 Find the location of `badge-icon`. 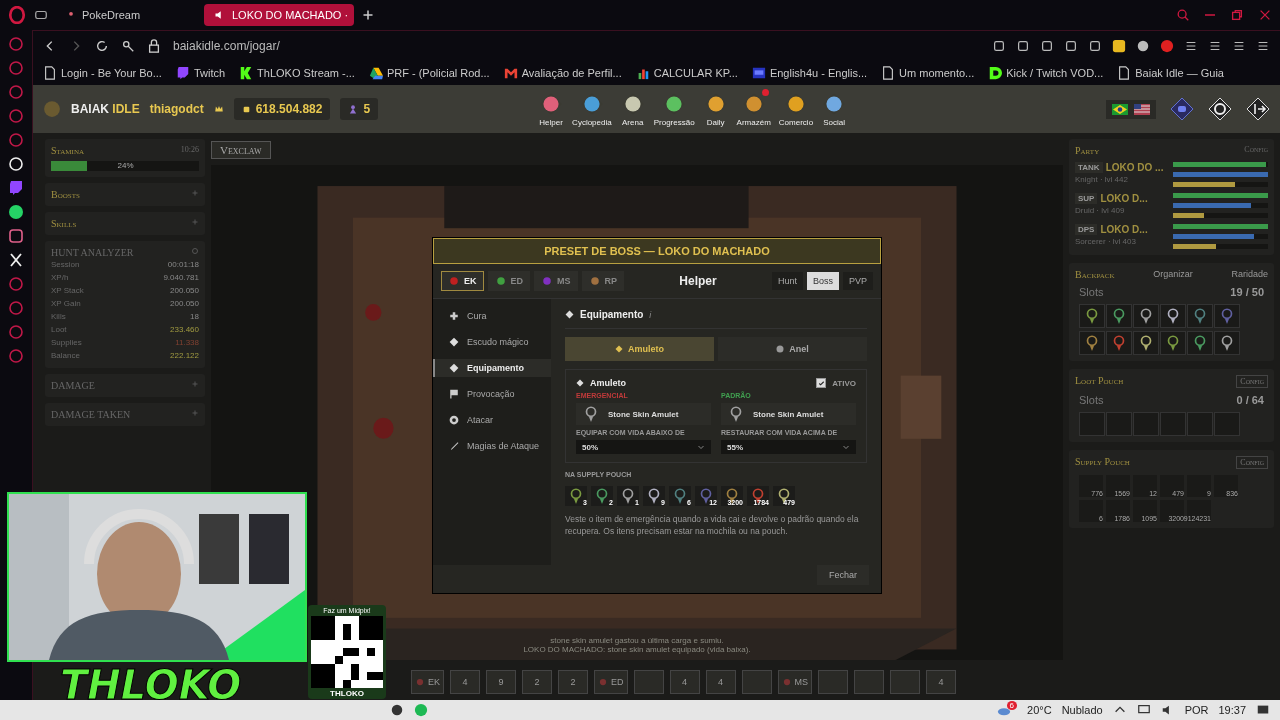

badge-icon is located at coordinates (758, 72).